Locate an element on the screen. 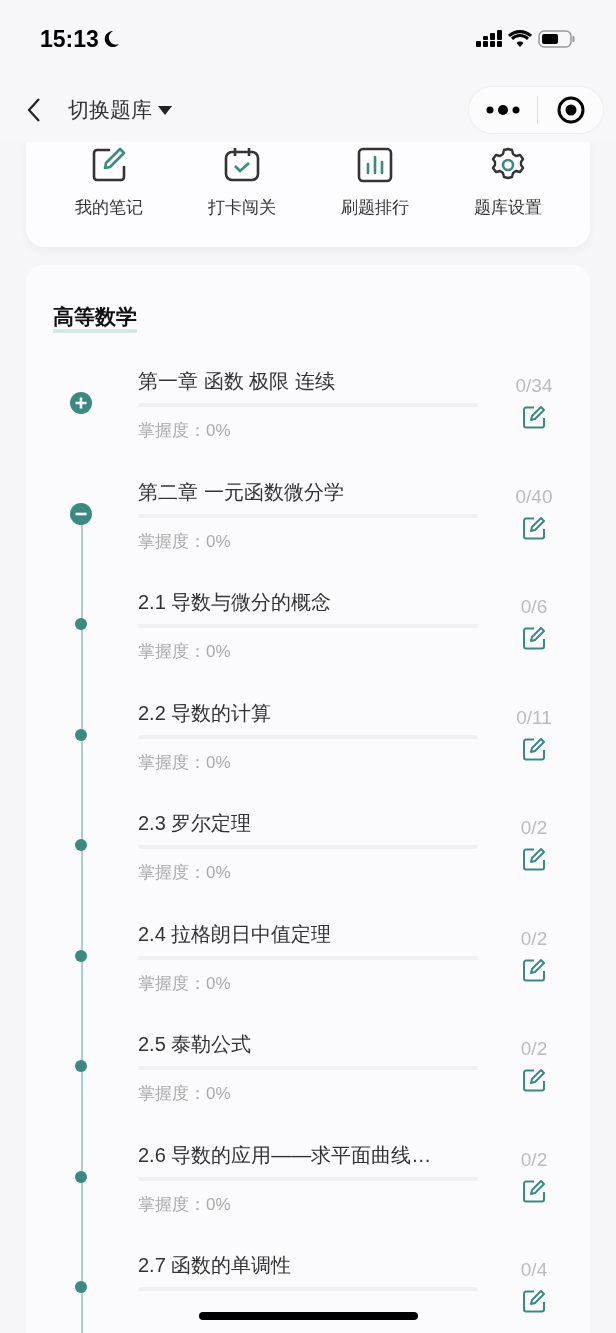 The image size is (616, 1333). close-target-icon is located at coordinates (571, 110).